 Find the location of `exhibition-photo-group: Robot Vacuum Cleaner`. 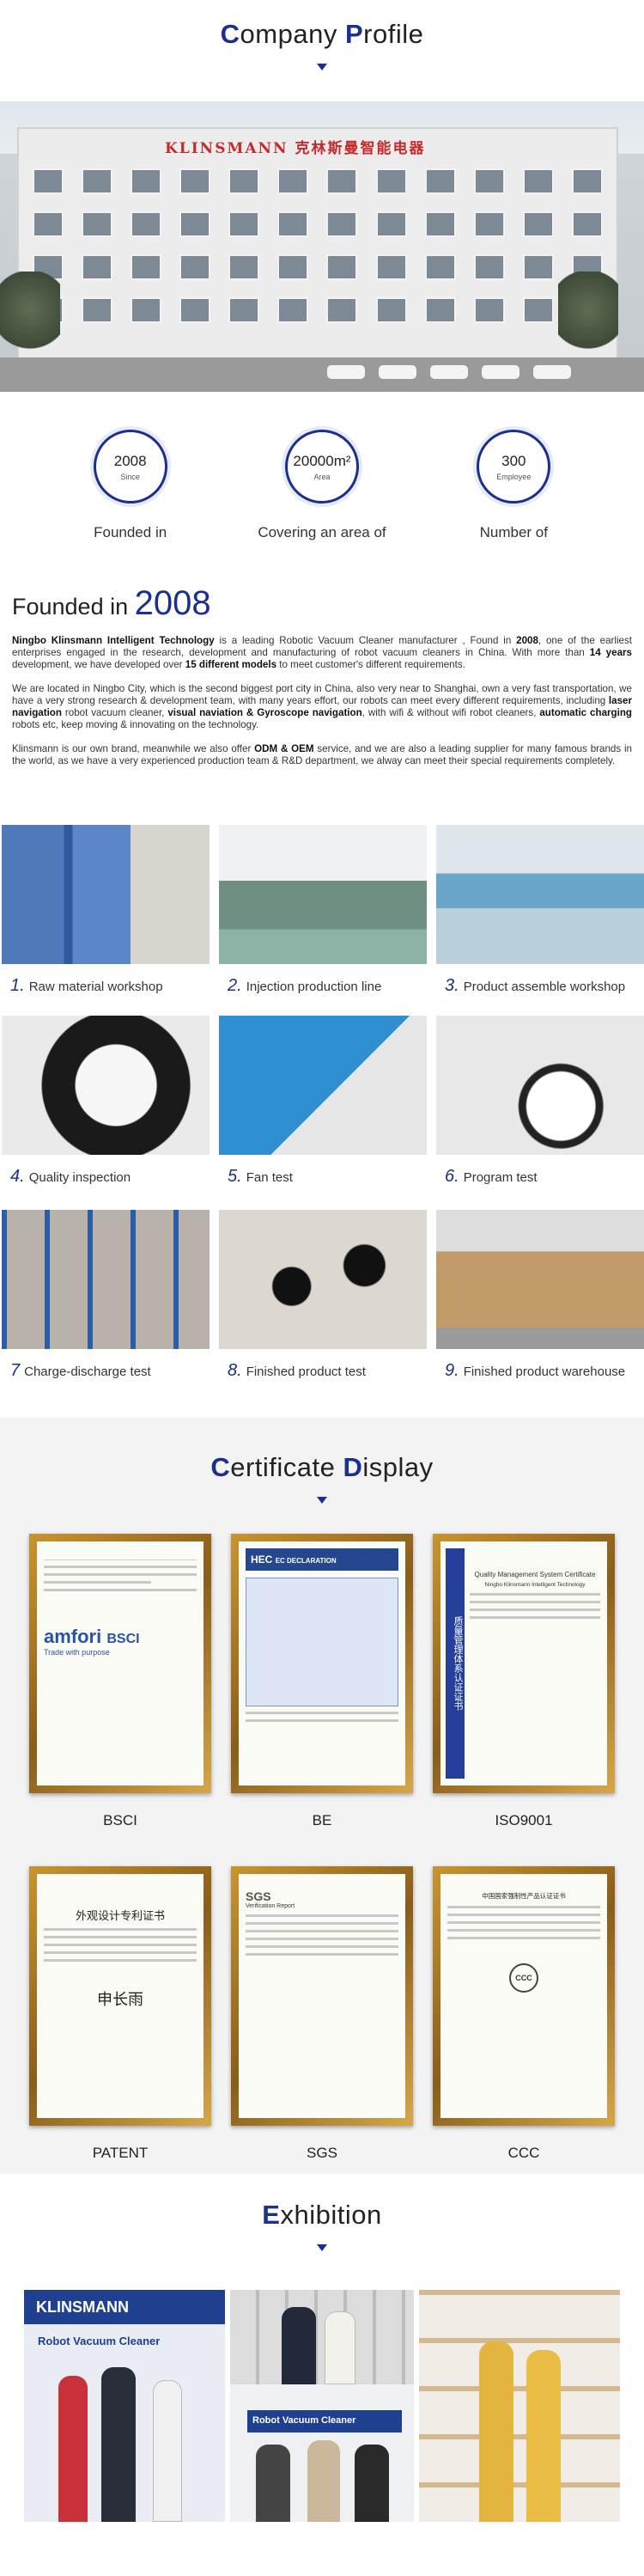

exhibition-photo-group: Robot Vacuum Cleaner is located at coordinates (322, 2406).